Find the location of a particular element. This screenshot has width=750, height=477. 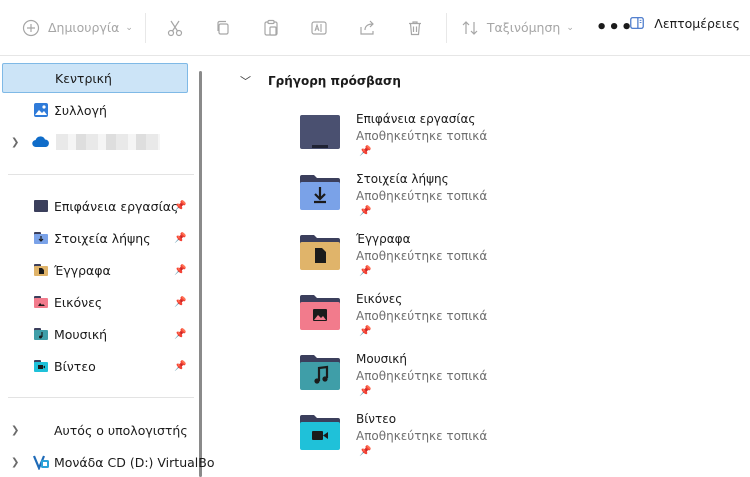

share-icon is located at coordinates (367, 28).